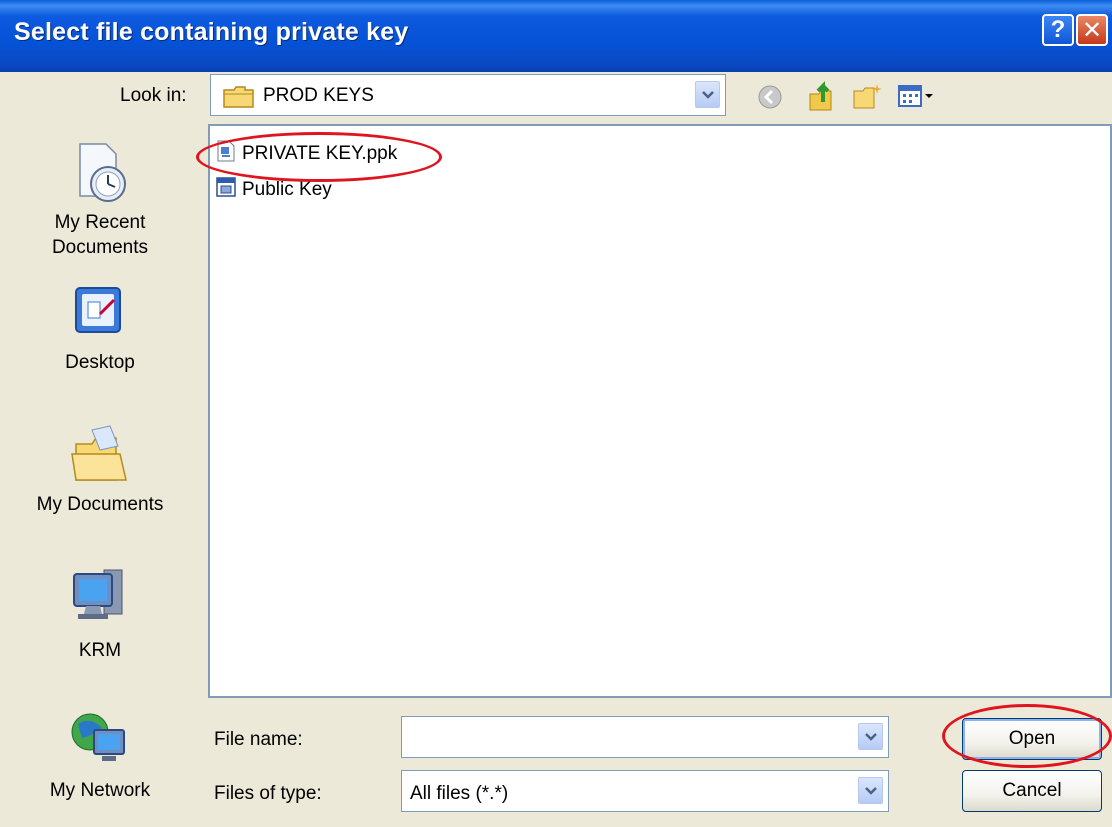 The width and height of the screenshot is (1112, 827). Describe the element at coordinates (100, 504) in the screenshot. I see `place-label: My Documents` at that location.